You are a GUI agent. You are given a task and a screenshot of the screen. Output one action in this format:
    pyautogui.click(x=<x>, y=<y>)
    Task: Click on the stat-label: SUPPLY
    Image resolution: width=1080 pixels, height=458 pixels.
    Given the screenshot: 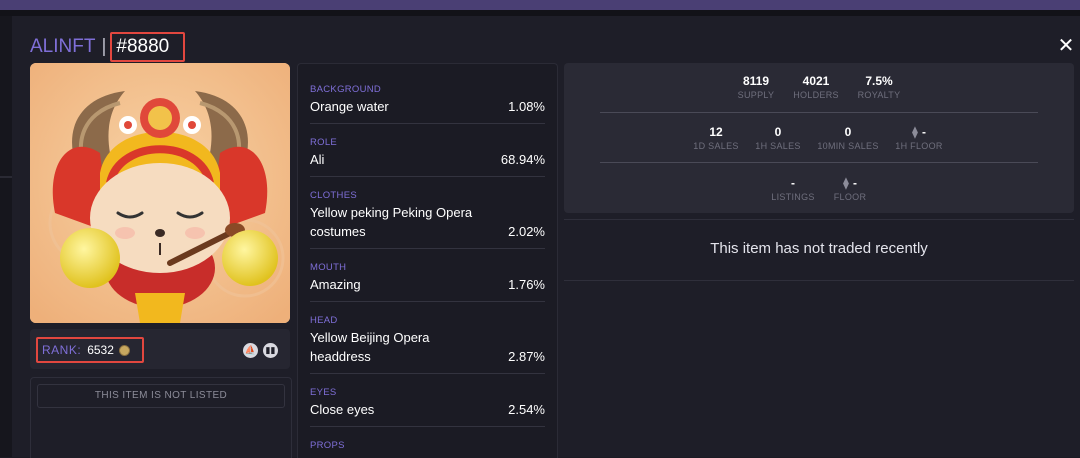 What is the action you would take?
    pyautogui.click(x=756, y=95)
    